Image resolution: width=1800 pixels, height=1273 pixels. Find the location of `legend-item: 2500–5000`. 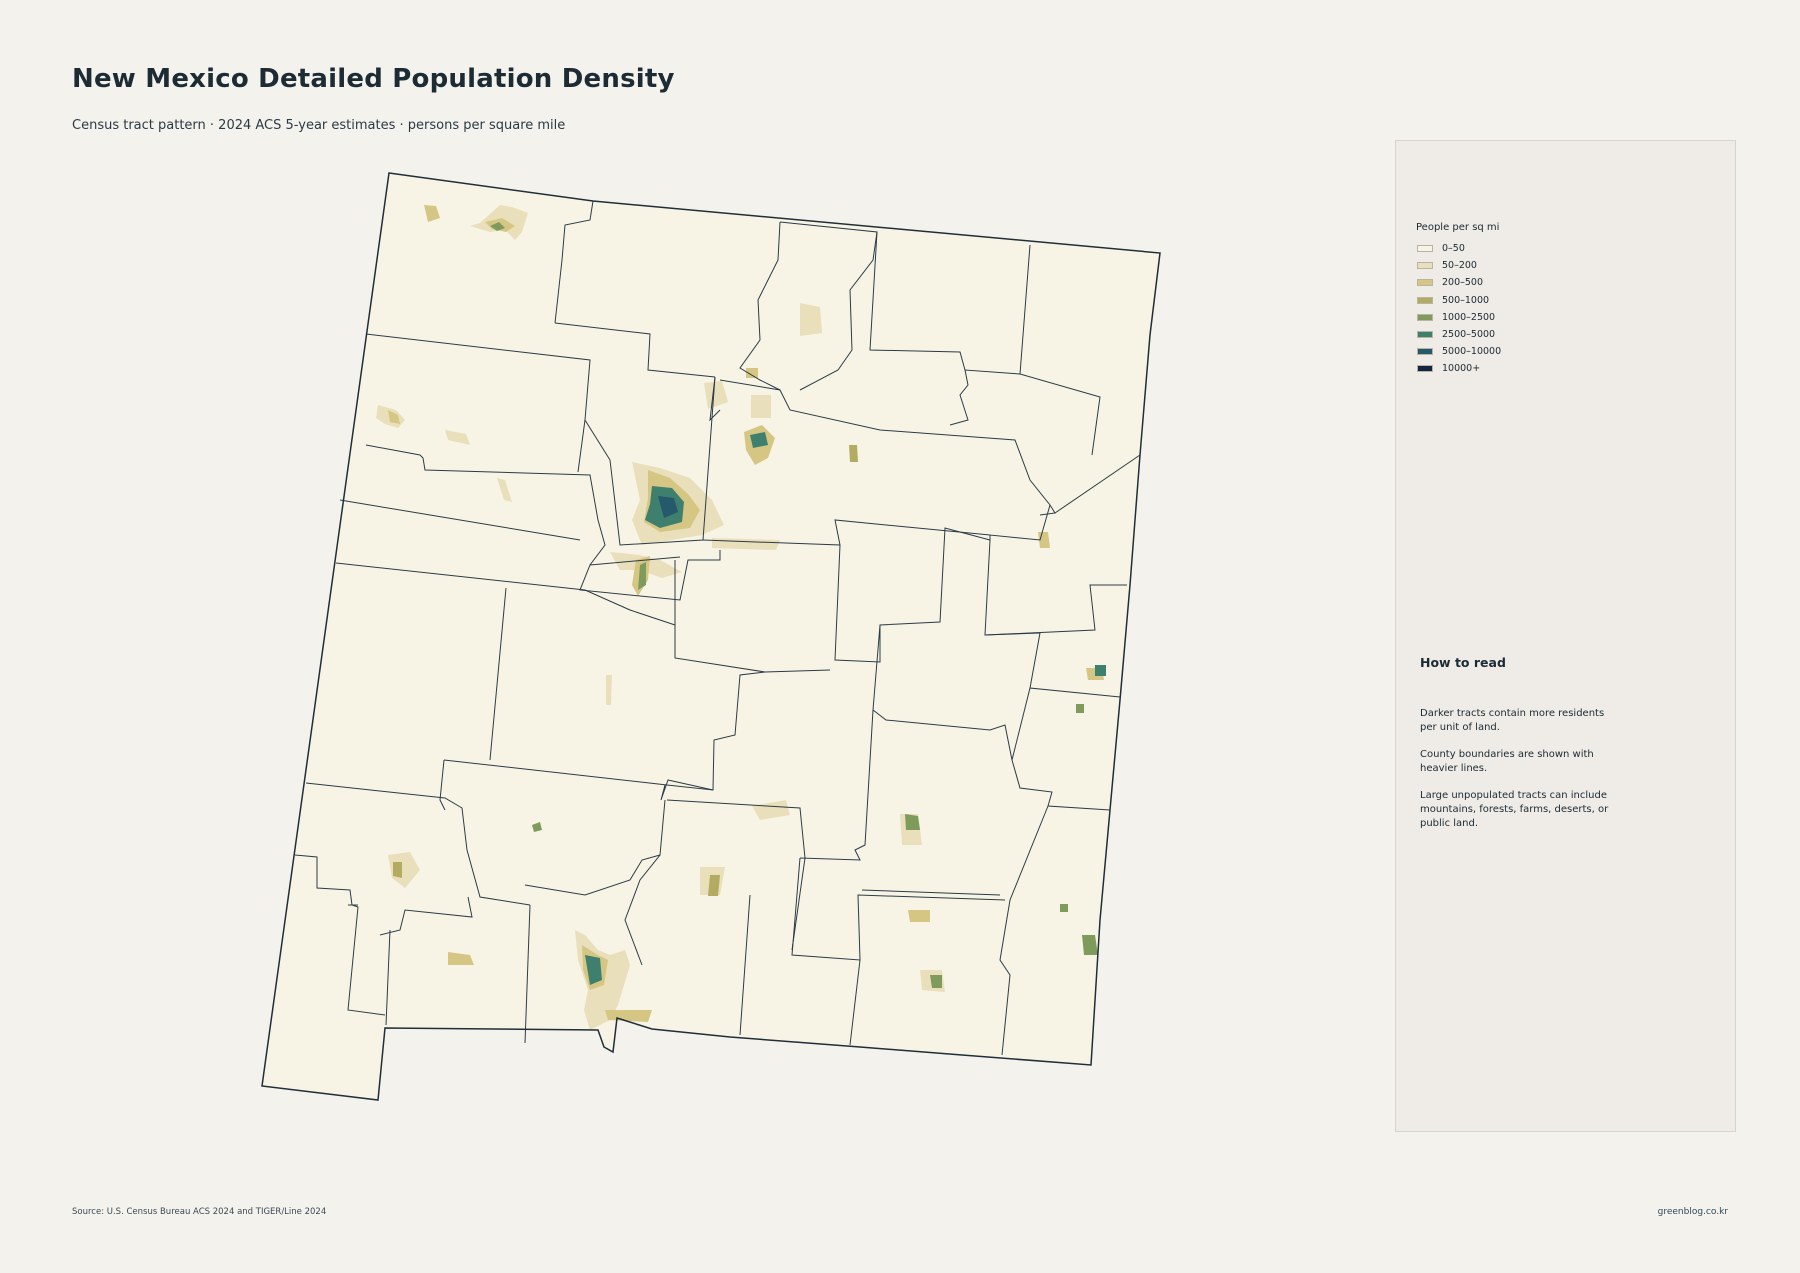

legend-item: 2500–5000 is located at coordinates (1459, 334).